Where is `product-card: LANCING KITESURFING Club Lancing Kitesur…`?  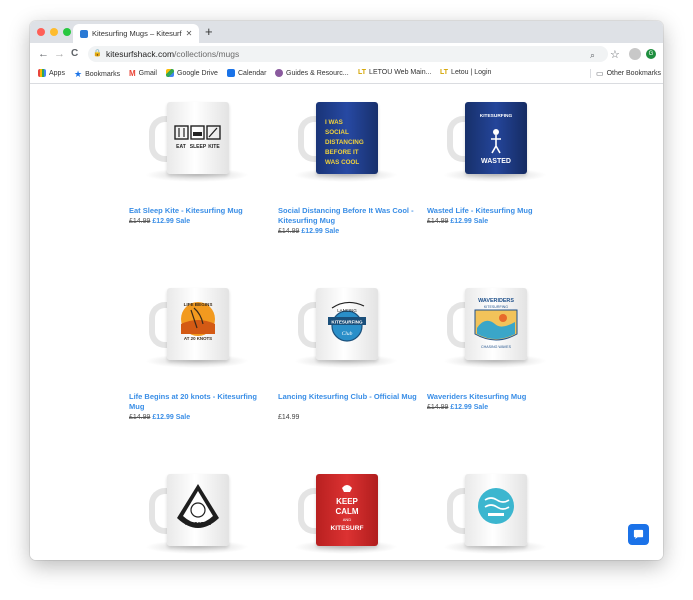
product-card: LANCING KITESURFING Club Lancing Kitesur… is located at coordinates (348, 354).